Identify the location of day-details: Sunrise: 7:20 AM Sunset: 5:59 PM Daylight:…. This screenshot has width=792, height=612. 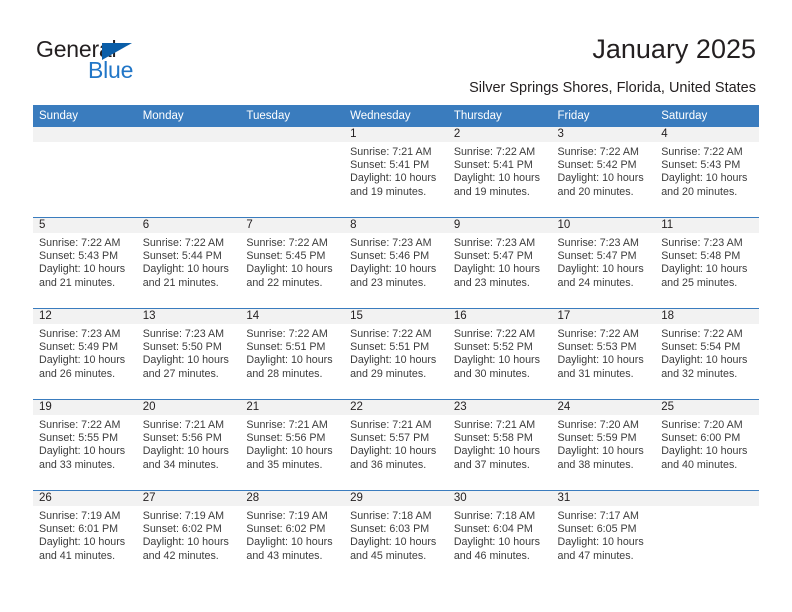
(604, 443).